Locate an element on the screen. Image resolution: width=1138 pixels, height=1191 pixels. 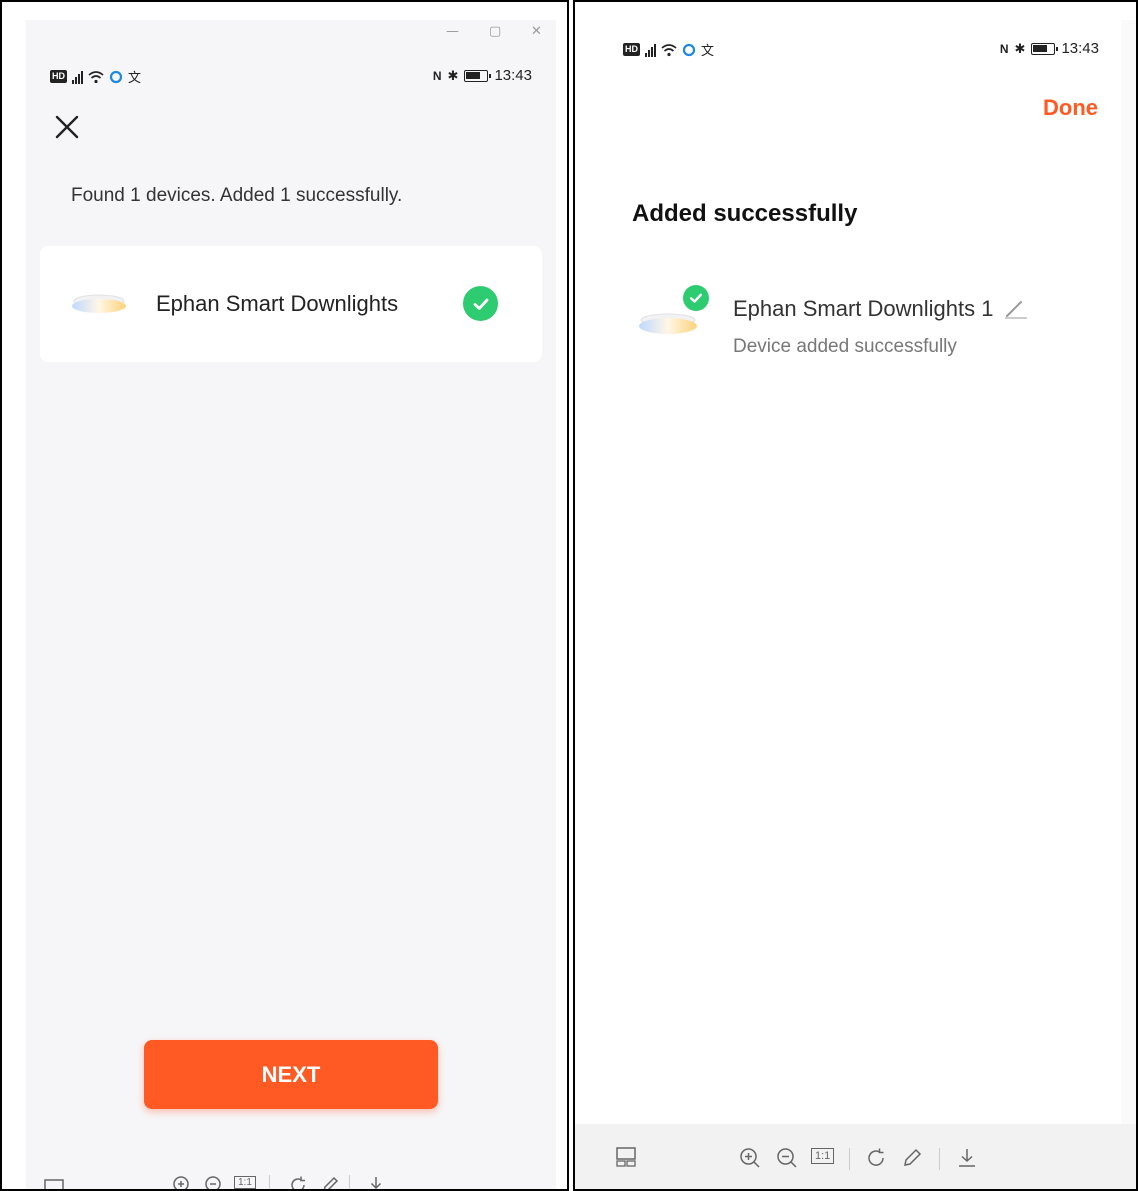
close-button is located at coordinates (67, 127).